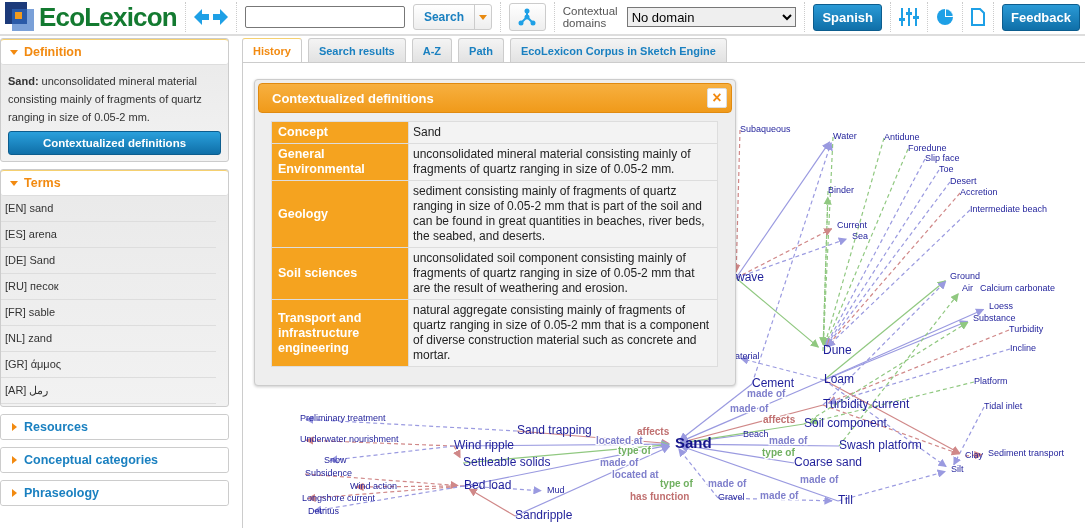 Image resolution: width=1085 pixels, height=528 pixels. Describe the element at coordinates (340, 162) in the screenshot. I see `domain-cell: General Environmental` at that location.